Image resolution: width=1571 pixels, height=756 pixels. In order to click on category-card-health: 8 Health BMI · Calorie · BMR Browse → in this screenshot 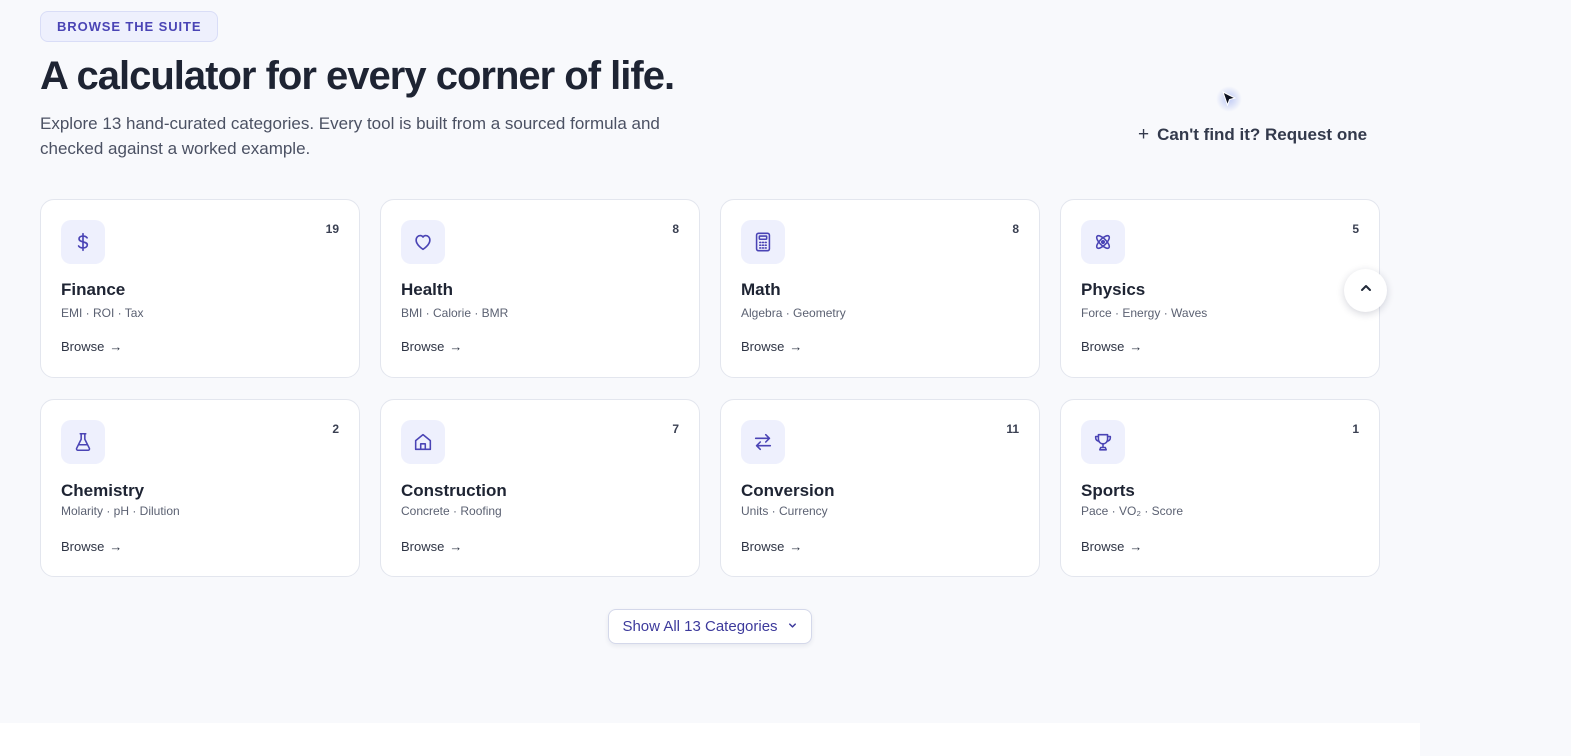, I will do `click(540, 288)`.